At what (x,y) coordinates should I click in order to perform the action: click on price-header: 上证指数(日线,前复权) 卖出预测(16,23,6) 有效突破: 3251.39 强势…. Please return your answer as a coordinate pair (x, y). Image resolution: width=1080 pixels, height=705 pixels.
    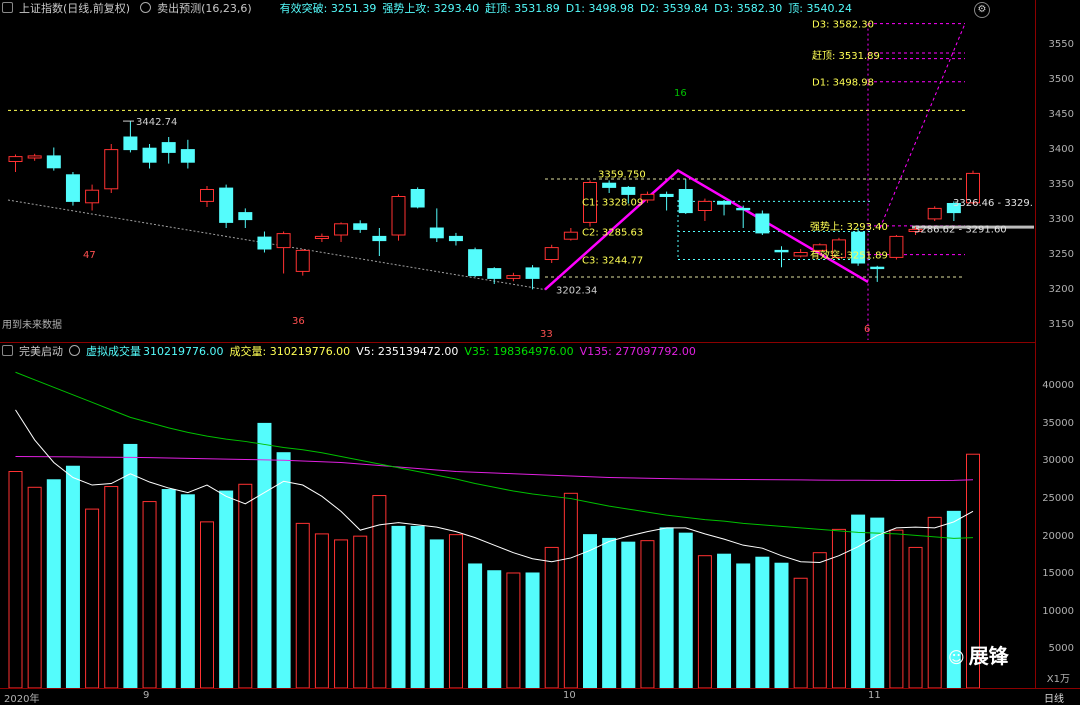
    Looking at the image, I should click on (518, 9).